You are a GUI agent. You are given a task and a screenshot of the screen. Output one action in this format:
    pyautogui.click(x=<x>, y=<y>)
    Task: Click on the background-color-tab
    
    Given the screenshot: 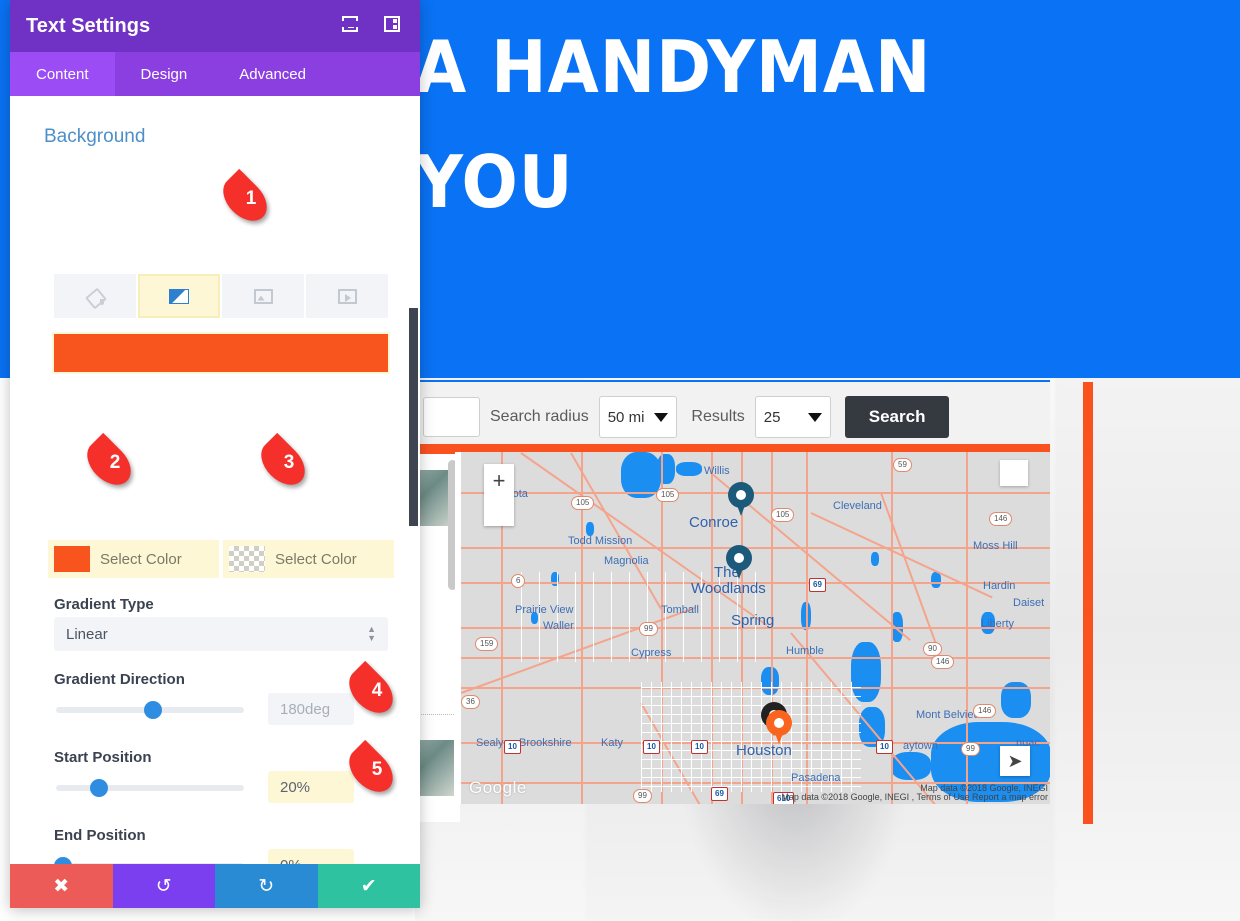 What is the action you would take?
    pyautogui.click(x=95, y=296)
    